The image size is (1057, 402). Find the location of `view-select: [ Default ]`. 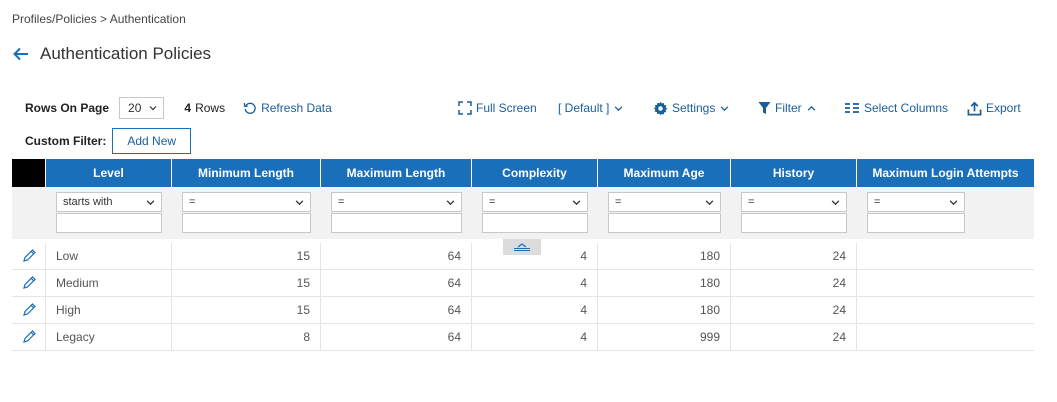

view-select: [ Default ] is located at coordinates (590, 108).